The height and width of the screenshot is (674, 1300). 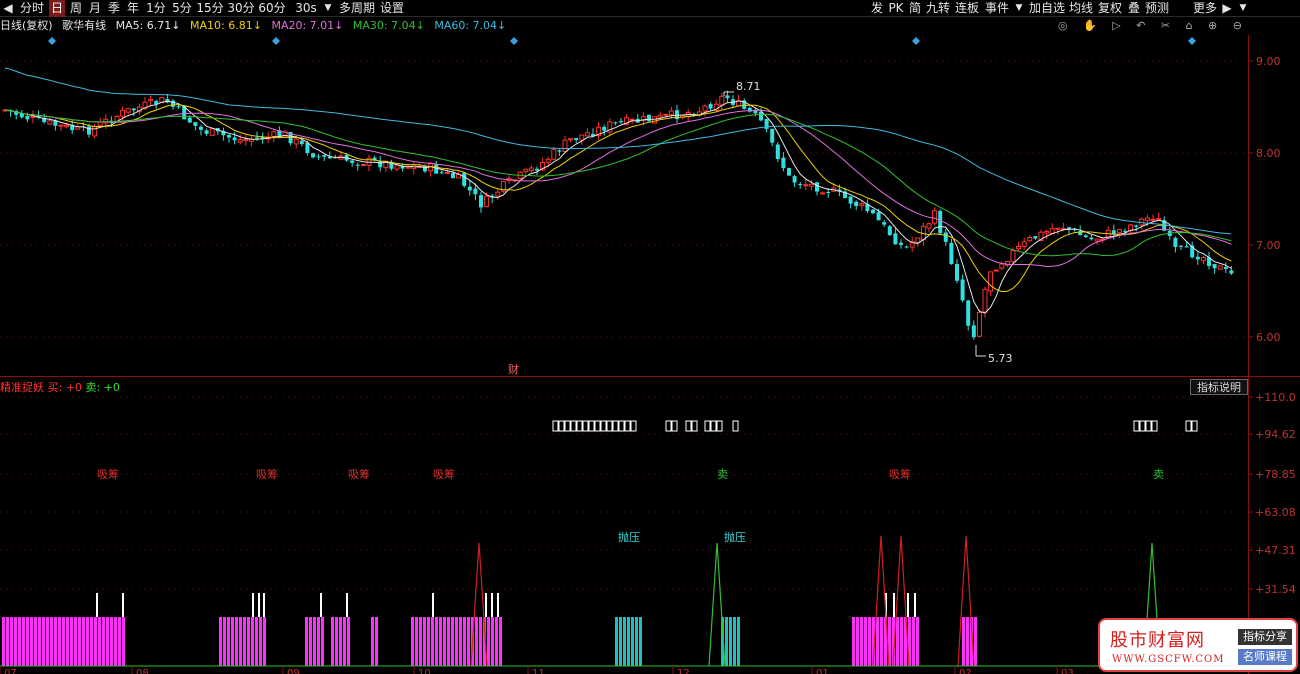 I want to click on indicator-axis-tick: +94.62, so click(x=1275, y=434).